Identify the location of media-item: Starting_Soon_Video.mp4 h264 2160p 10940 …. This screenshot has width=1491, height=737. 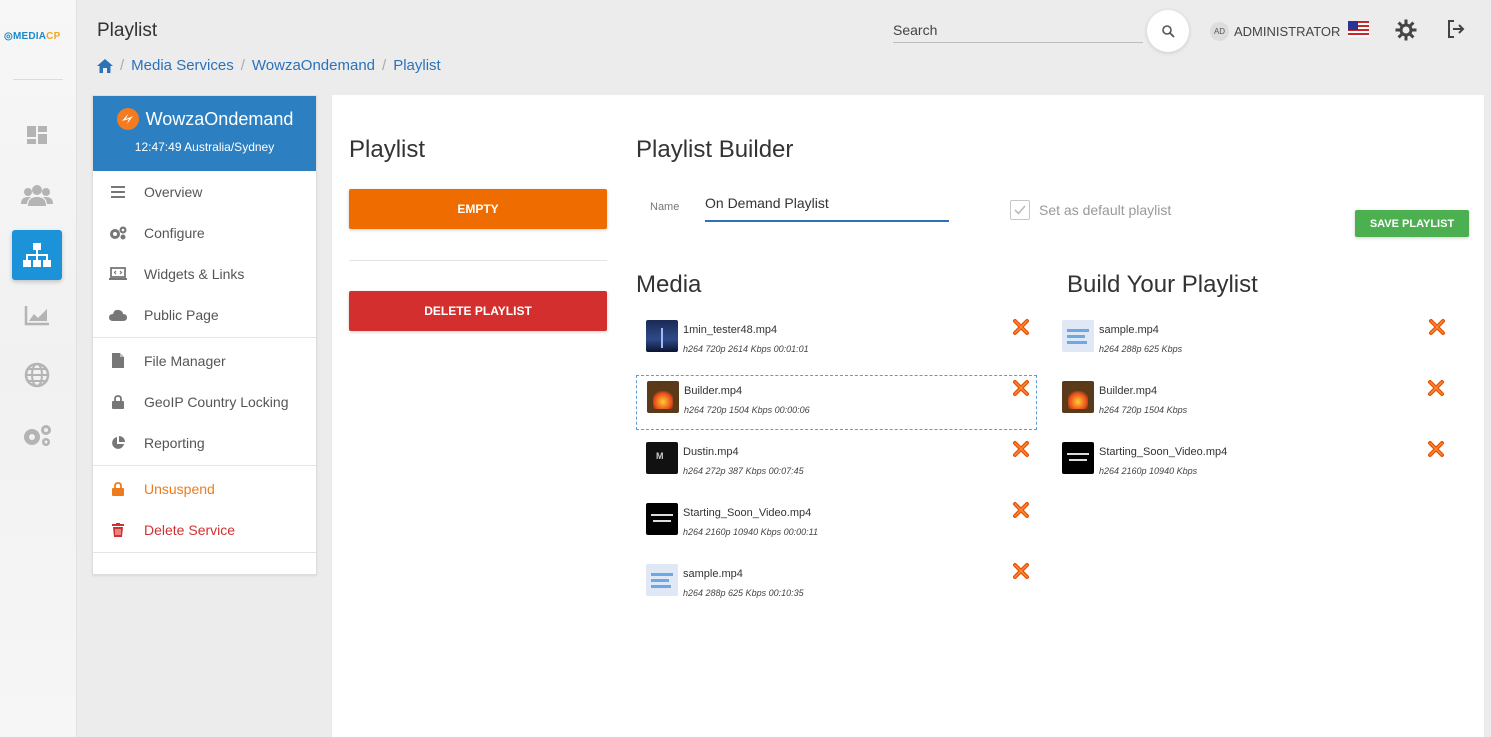
(836, 525).